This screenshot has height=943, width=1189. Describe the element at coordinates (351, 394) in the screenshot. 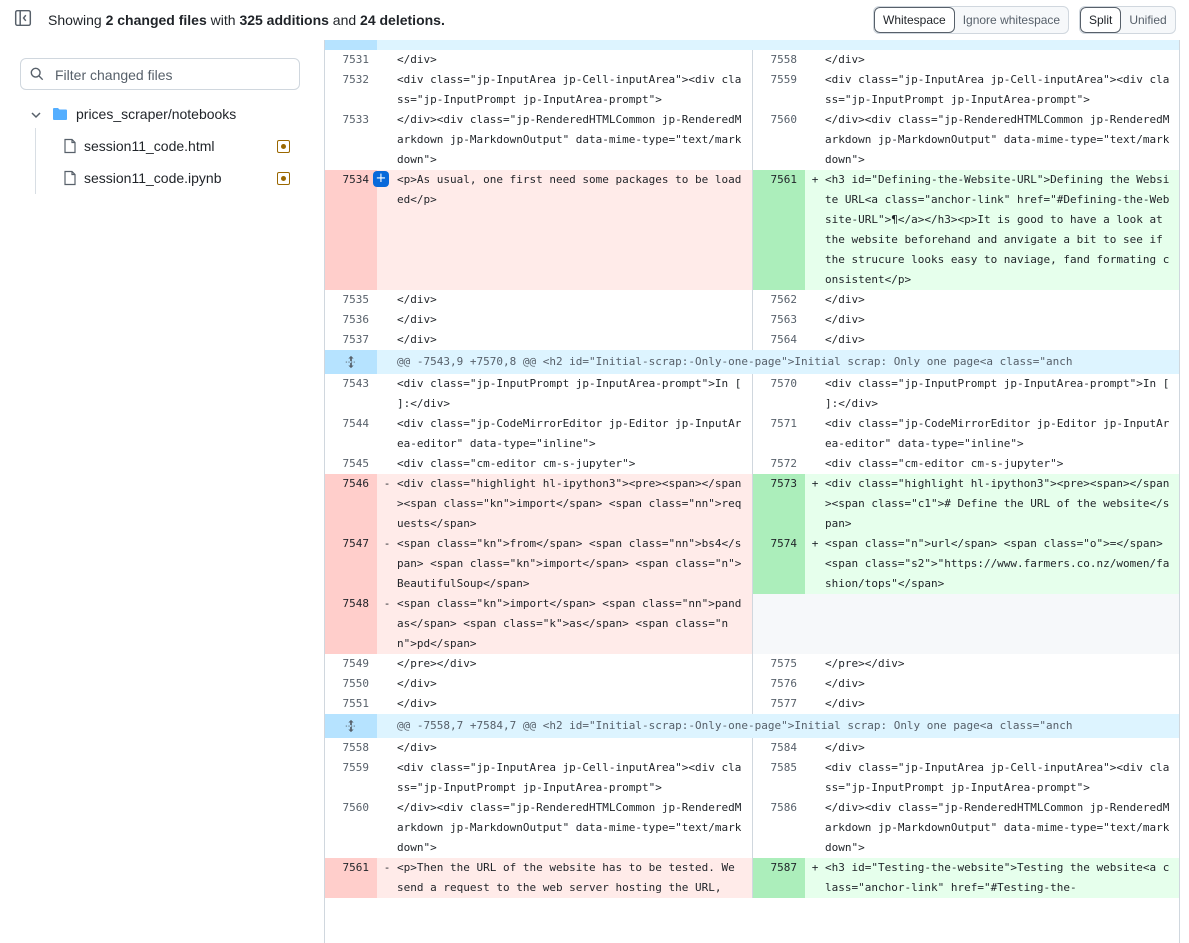

I see `line-number-left: 7543` at that location.